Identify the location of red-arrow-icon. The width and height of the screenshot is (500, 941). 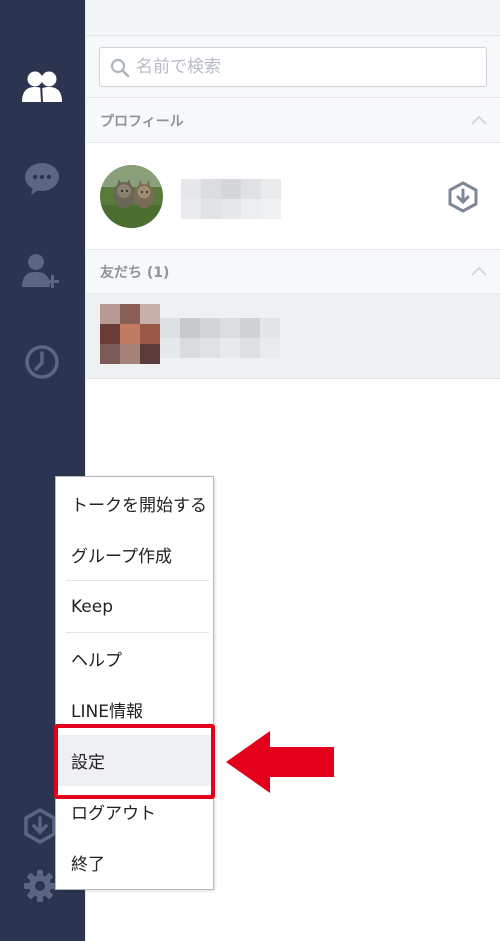
(280, 762).